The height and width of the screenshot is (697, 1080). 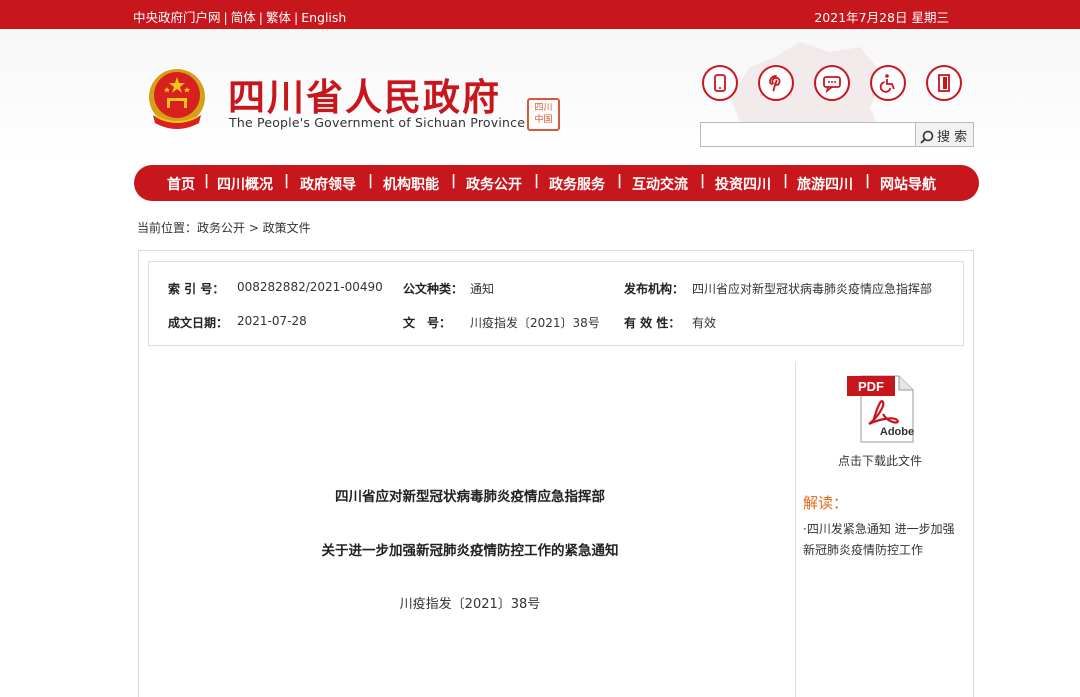 I want to click on meta-type-label: 公文种类：, so click(x=433, y=289).